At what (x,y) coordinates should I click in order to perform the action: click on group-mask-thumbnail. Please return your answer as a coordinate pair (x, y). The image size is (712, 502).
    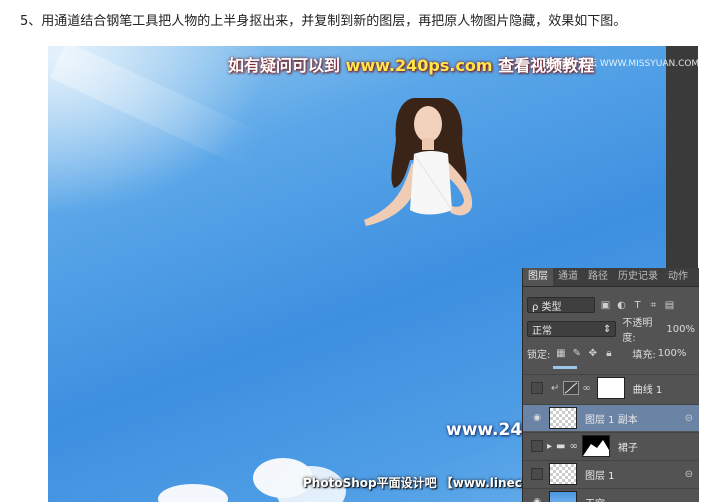
    Looking at the image, I should click on (595, 446).